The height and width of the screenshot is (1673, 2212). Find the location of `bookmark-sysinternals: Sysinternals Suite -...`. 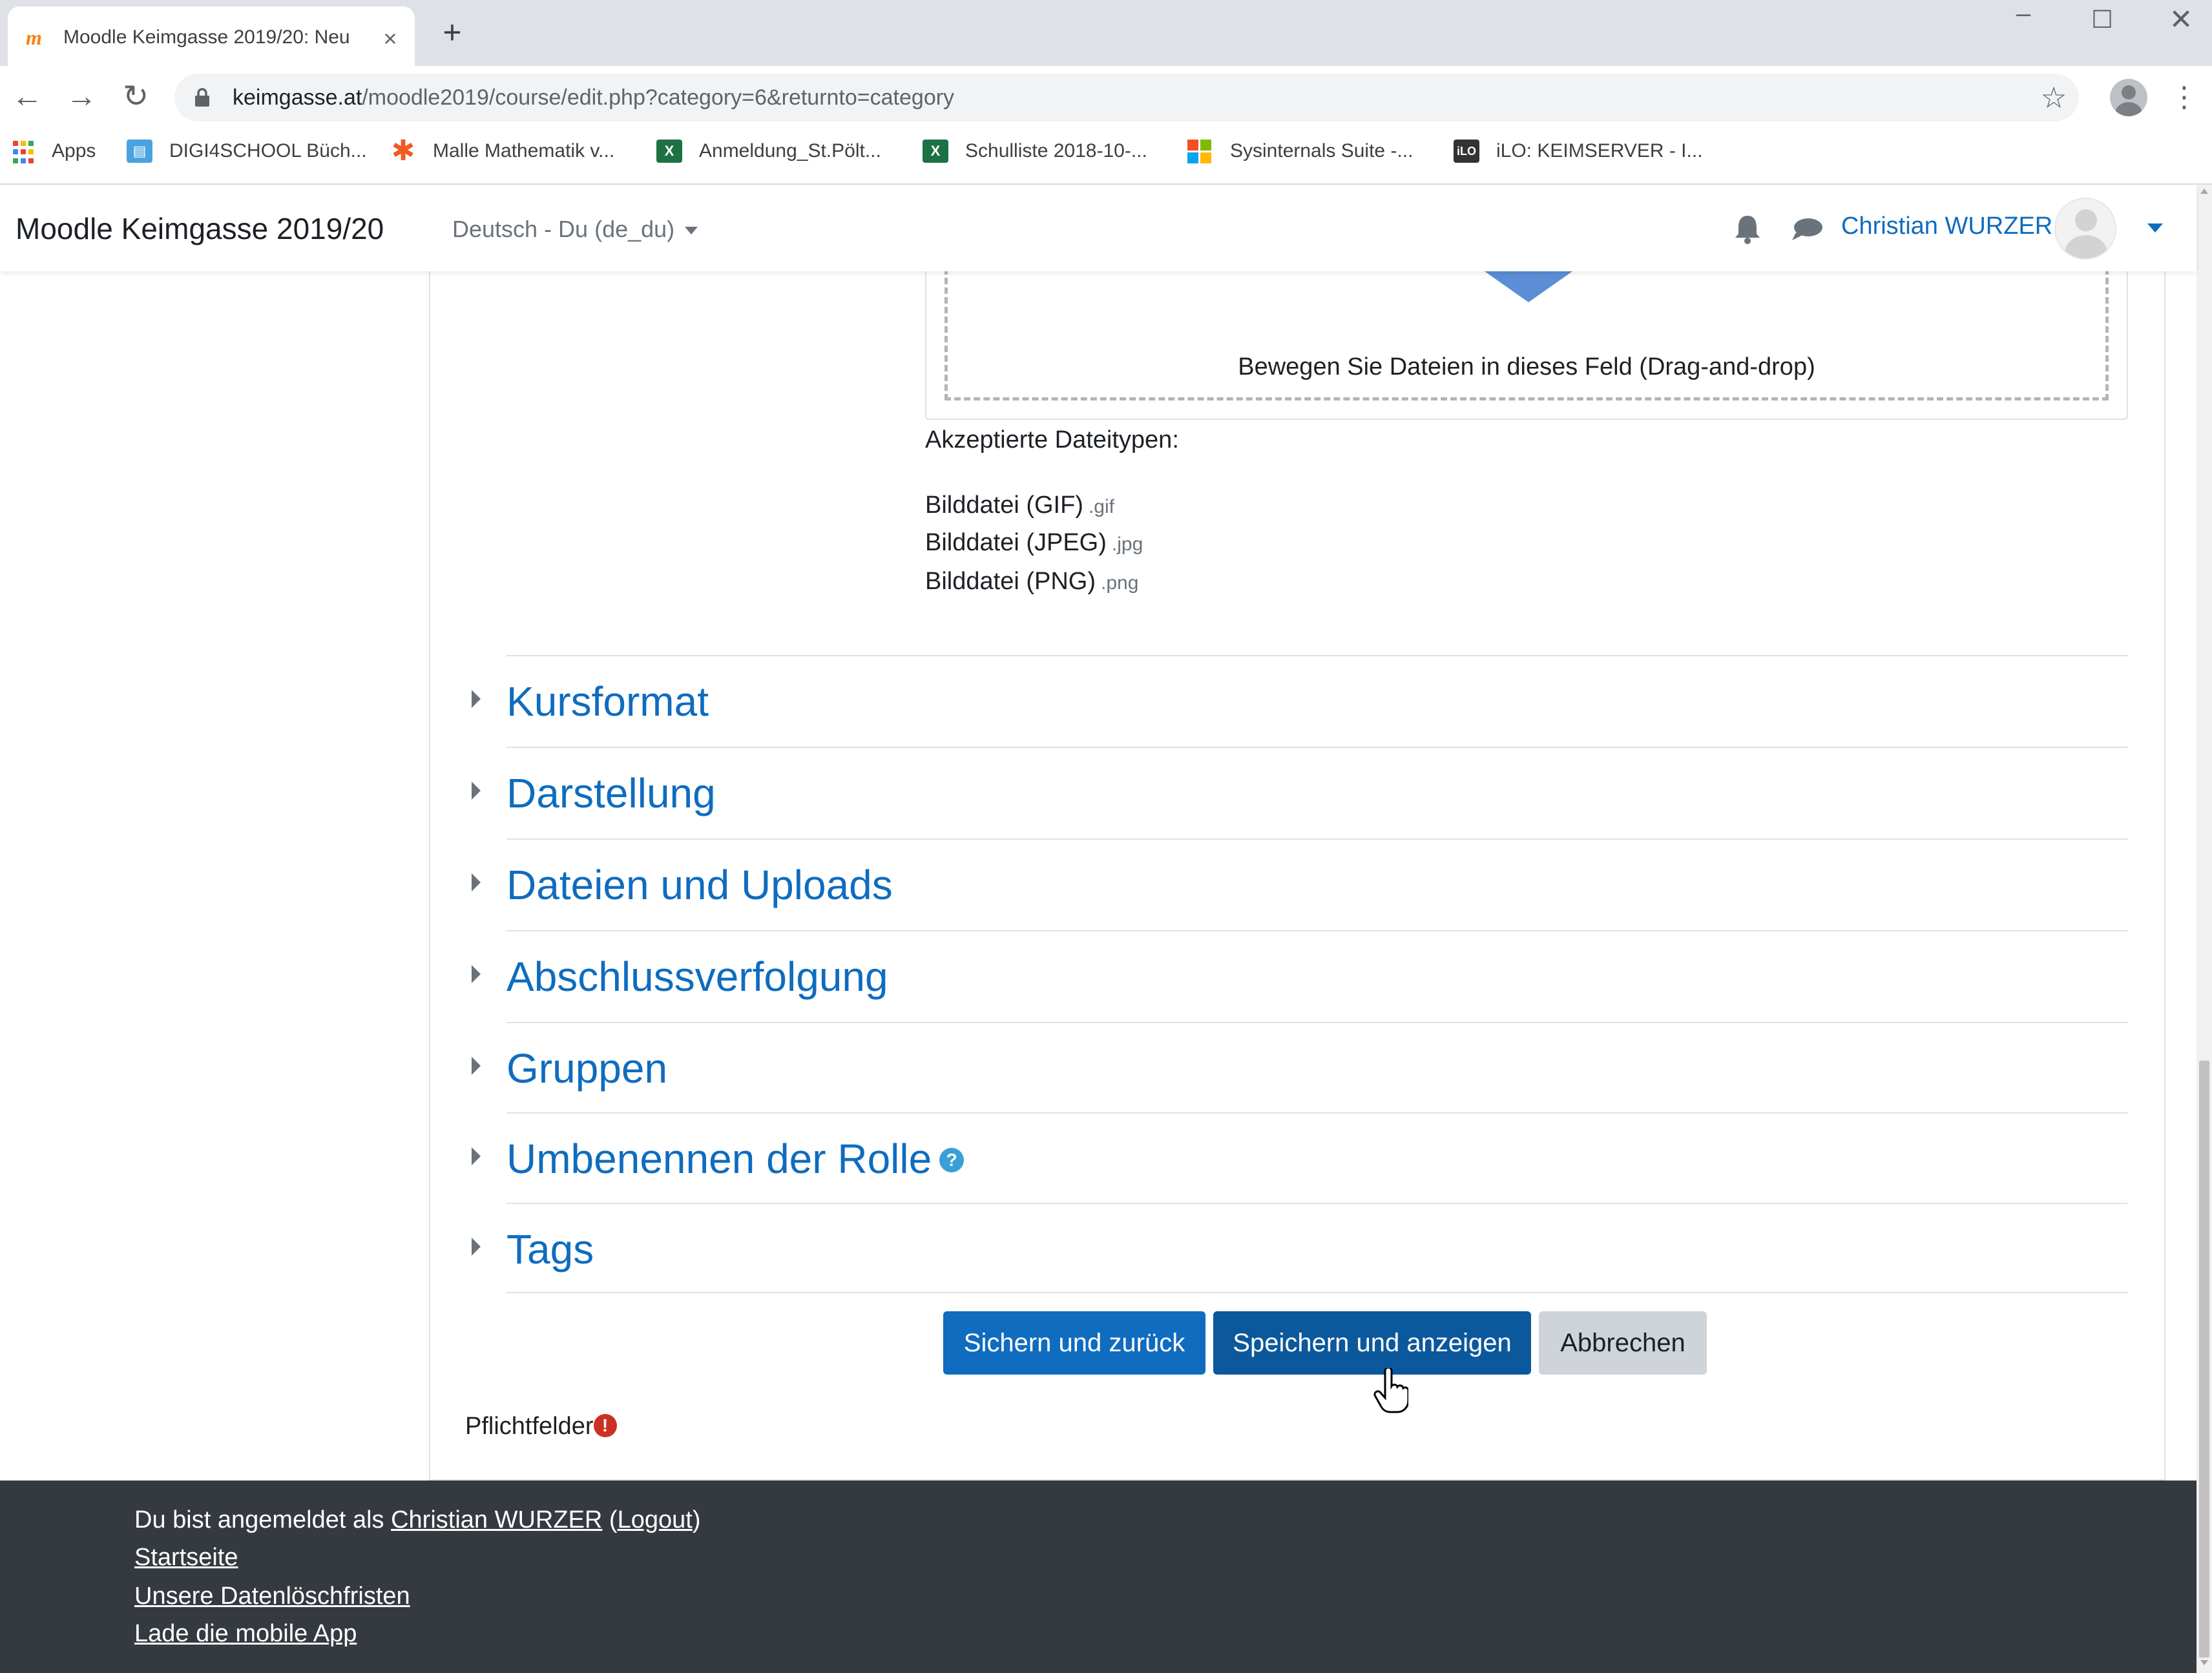

bookmark-sysinternals: Sysinternals Suite -... is located at coordinates (1310, 151).